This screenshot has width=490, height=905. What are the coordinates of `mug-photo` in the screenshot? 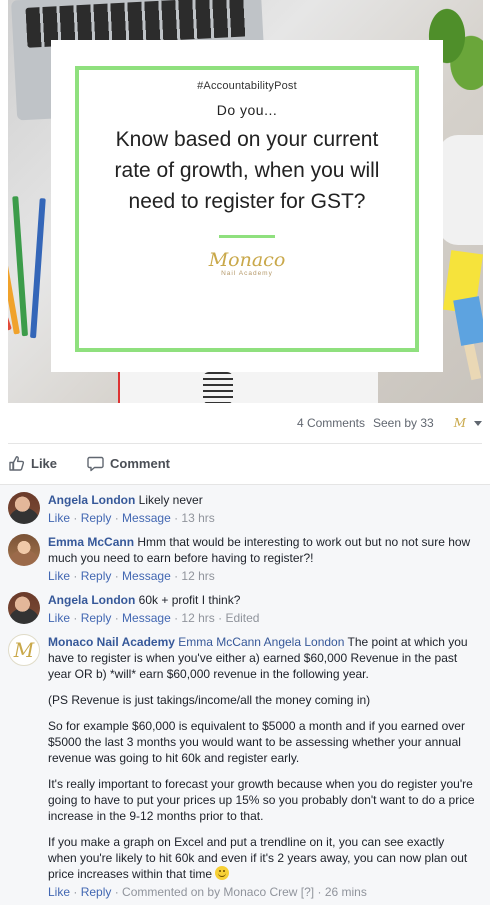 It's located at (460, 190).